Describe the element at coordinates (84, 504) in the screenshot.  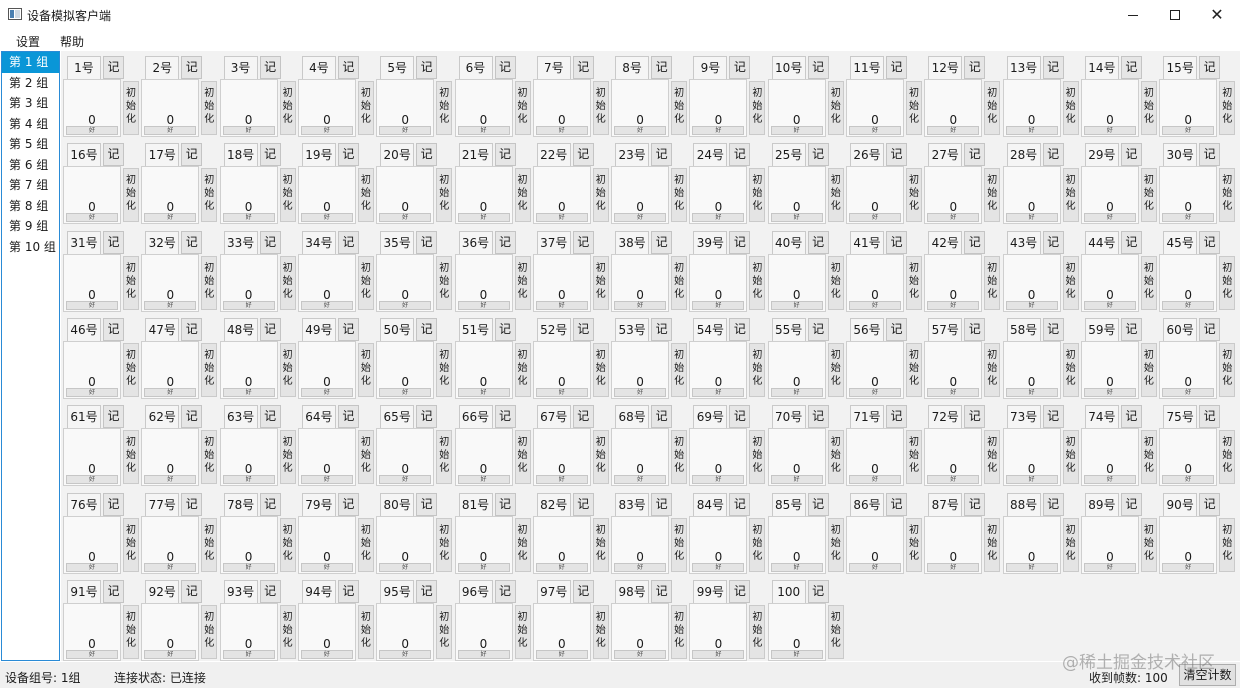
I see `device-tab: 76号` at that location.